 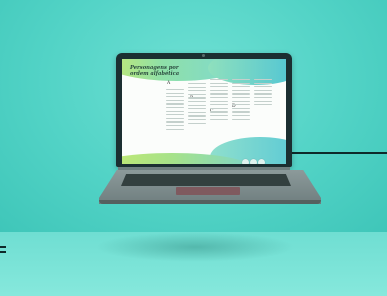 What do you see at coordinates (210, 202) in the screenshot?
I see `laptop-base-edge` at bounding box center [210, 202].